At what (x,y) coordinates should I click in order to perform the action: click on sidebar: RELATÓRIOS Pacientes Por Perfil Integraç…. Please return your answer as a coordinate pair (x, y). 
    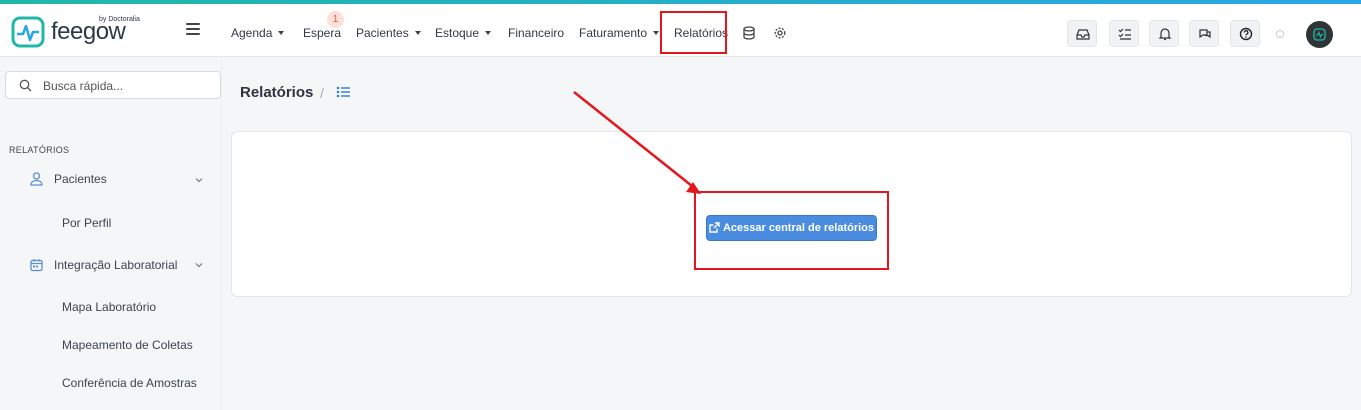
    Looking at the image, I should click on (111, 233).